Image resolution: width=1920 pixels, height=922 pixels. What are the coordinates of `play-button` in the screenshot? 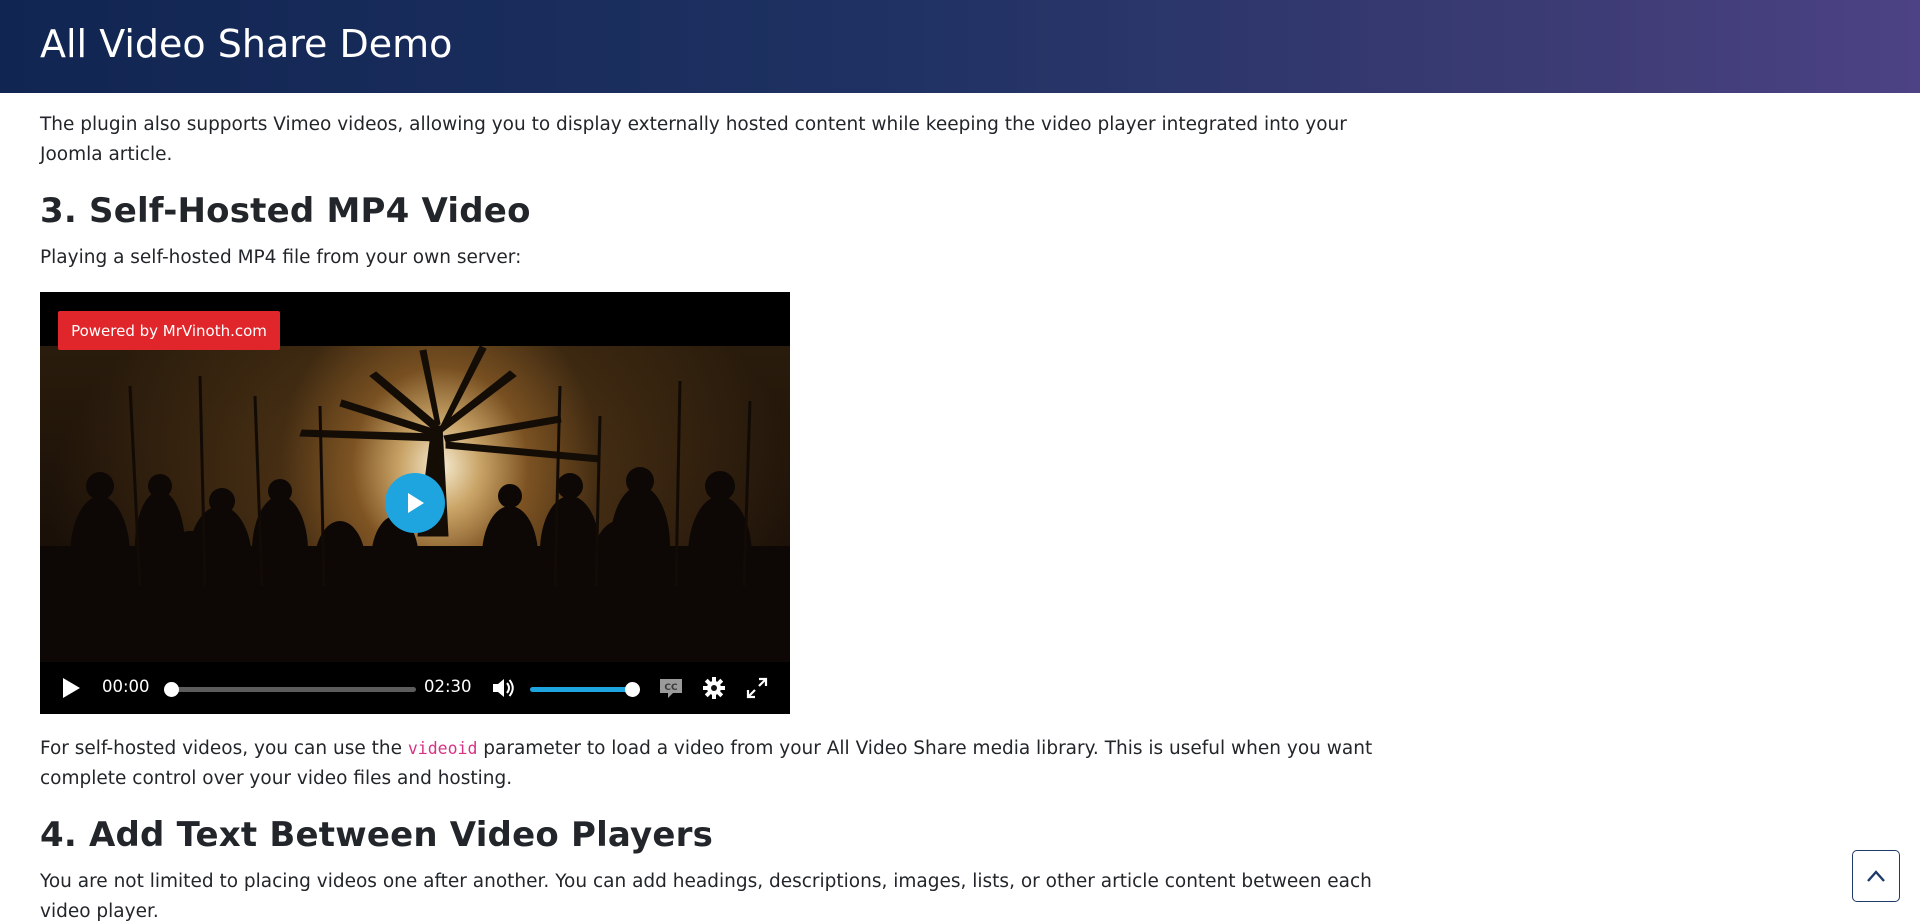 It's located at (71, 688).